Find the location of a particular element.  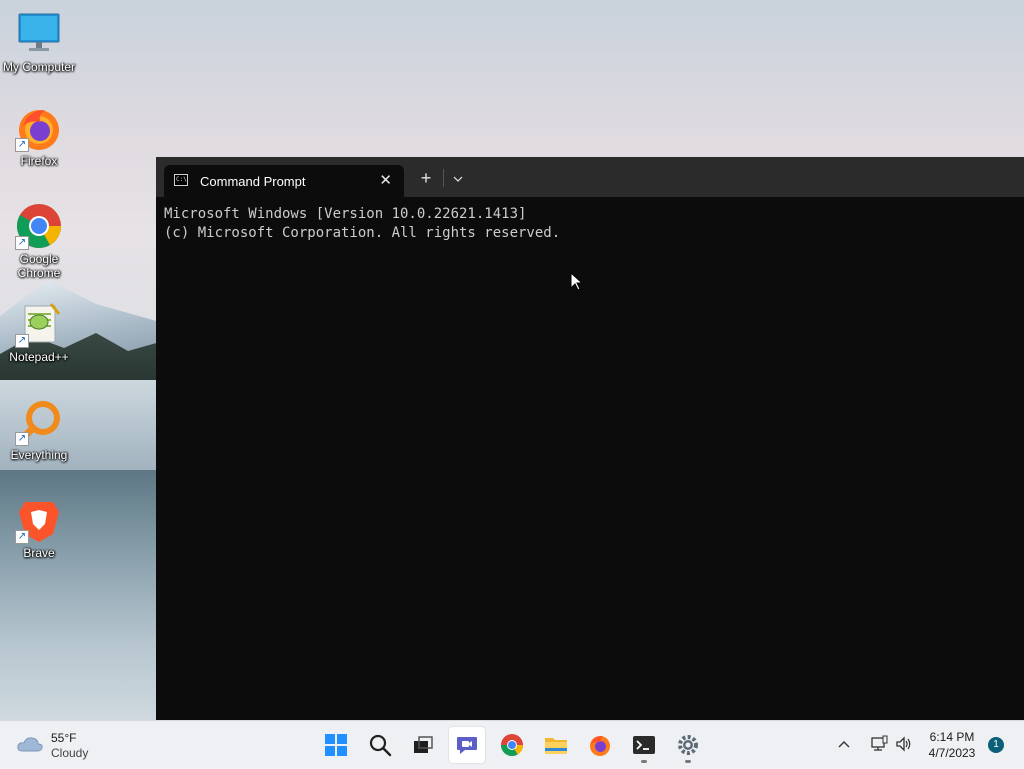

network-icon is located at coordinates (879, 743).